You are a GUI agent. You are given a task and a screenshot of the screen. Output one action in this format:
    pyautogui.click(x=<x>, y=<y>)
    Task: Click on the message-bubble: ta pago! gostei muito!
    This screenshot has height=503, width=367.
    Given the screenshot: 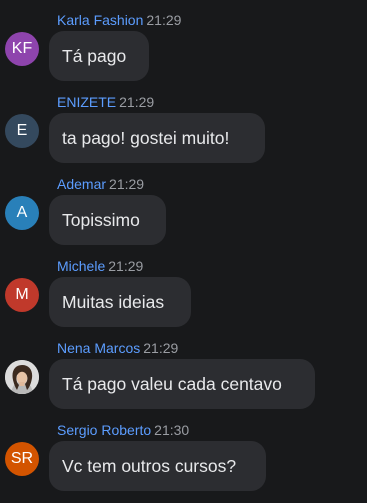 What is the action you would take?
    pyautogui.click(x=157, y=138)
    